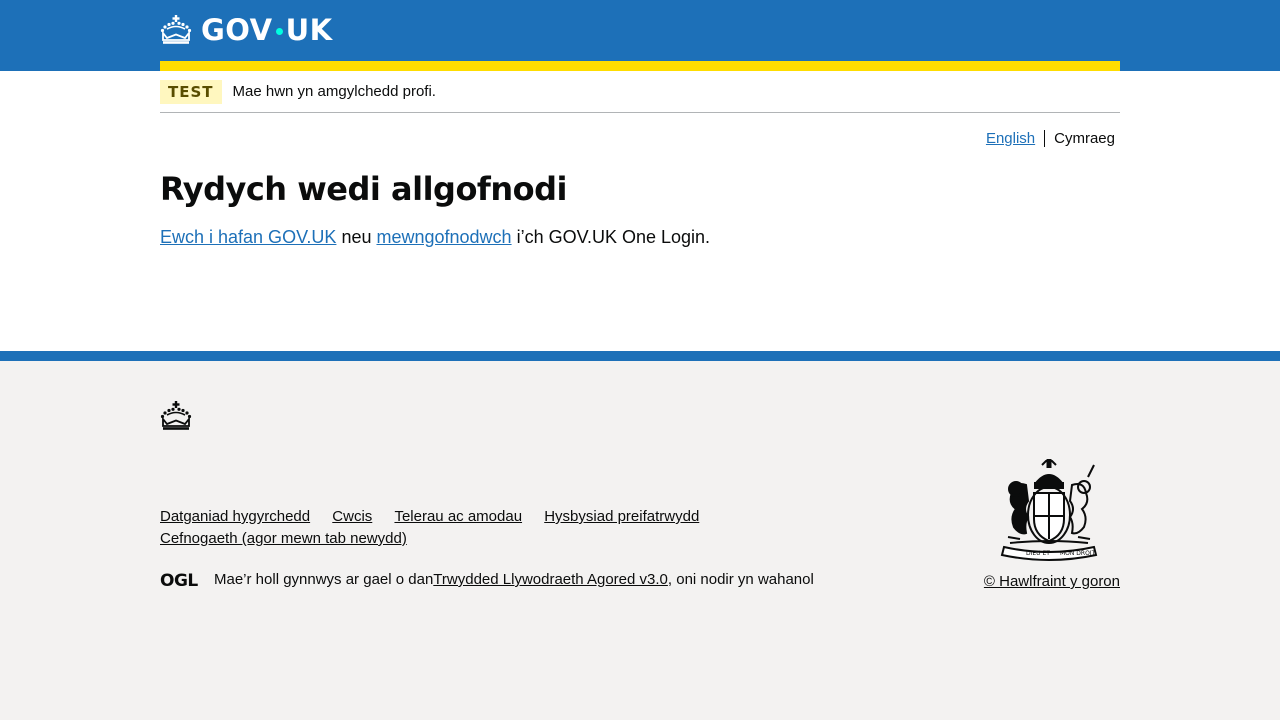 This screenshot has height=720, width=1280. I want to click on logo-dot, so click(279, 31).